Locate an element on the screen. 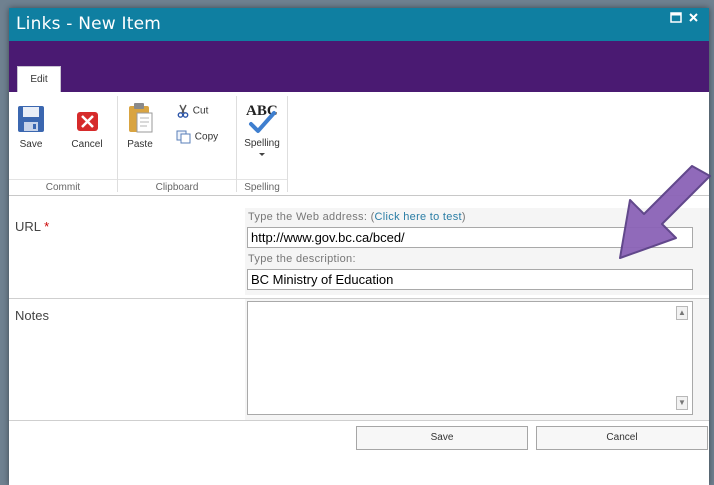 The width and height of the screenshot is (714, 485). clipboard-group-label: Clipboard is located at coordinates (177, 187).